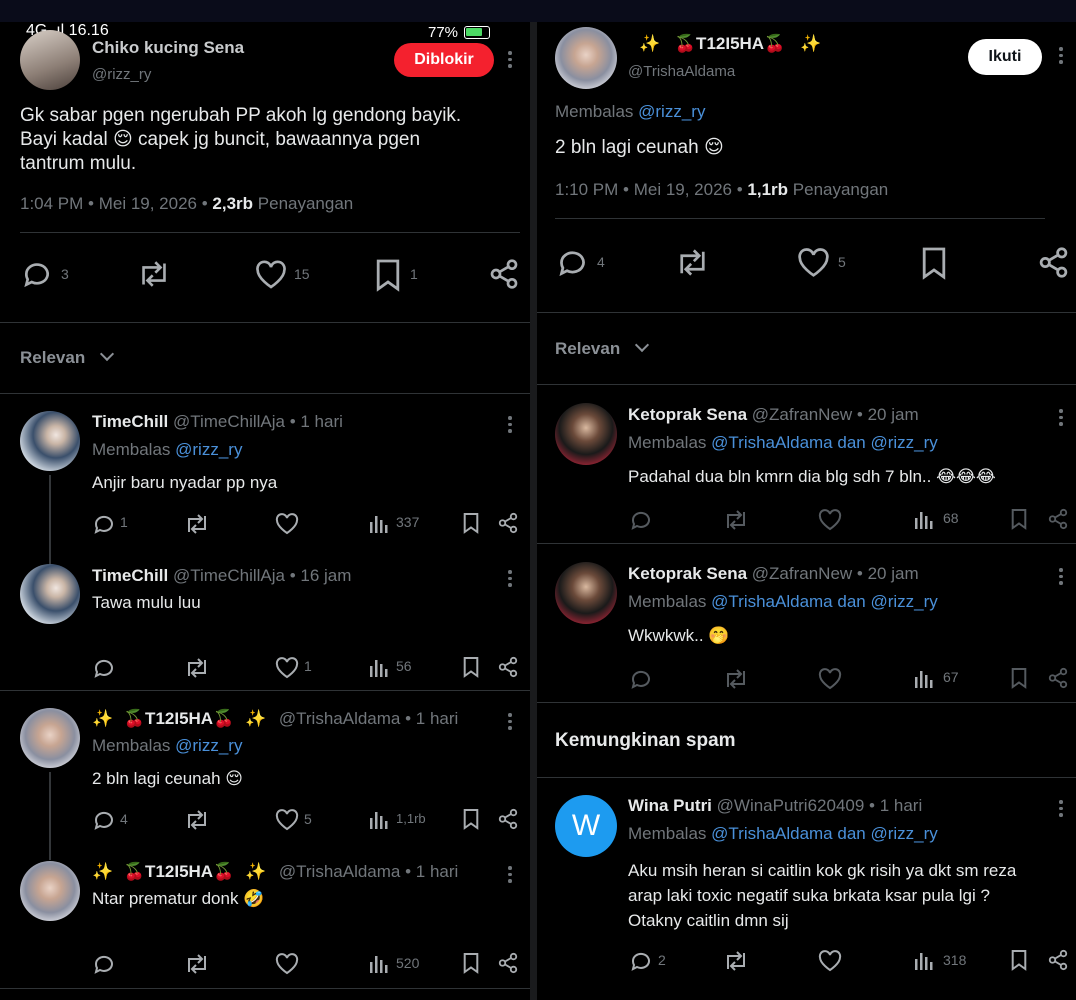 This screenshot has height=1000, width=1076. What do you see at coordinates (681, 71) in the screenshot?
I see `author-handle: @TrishaAldama` at bounding box center [681, 71].